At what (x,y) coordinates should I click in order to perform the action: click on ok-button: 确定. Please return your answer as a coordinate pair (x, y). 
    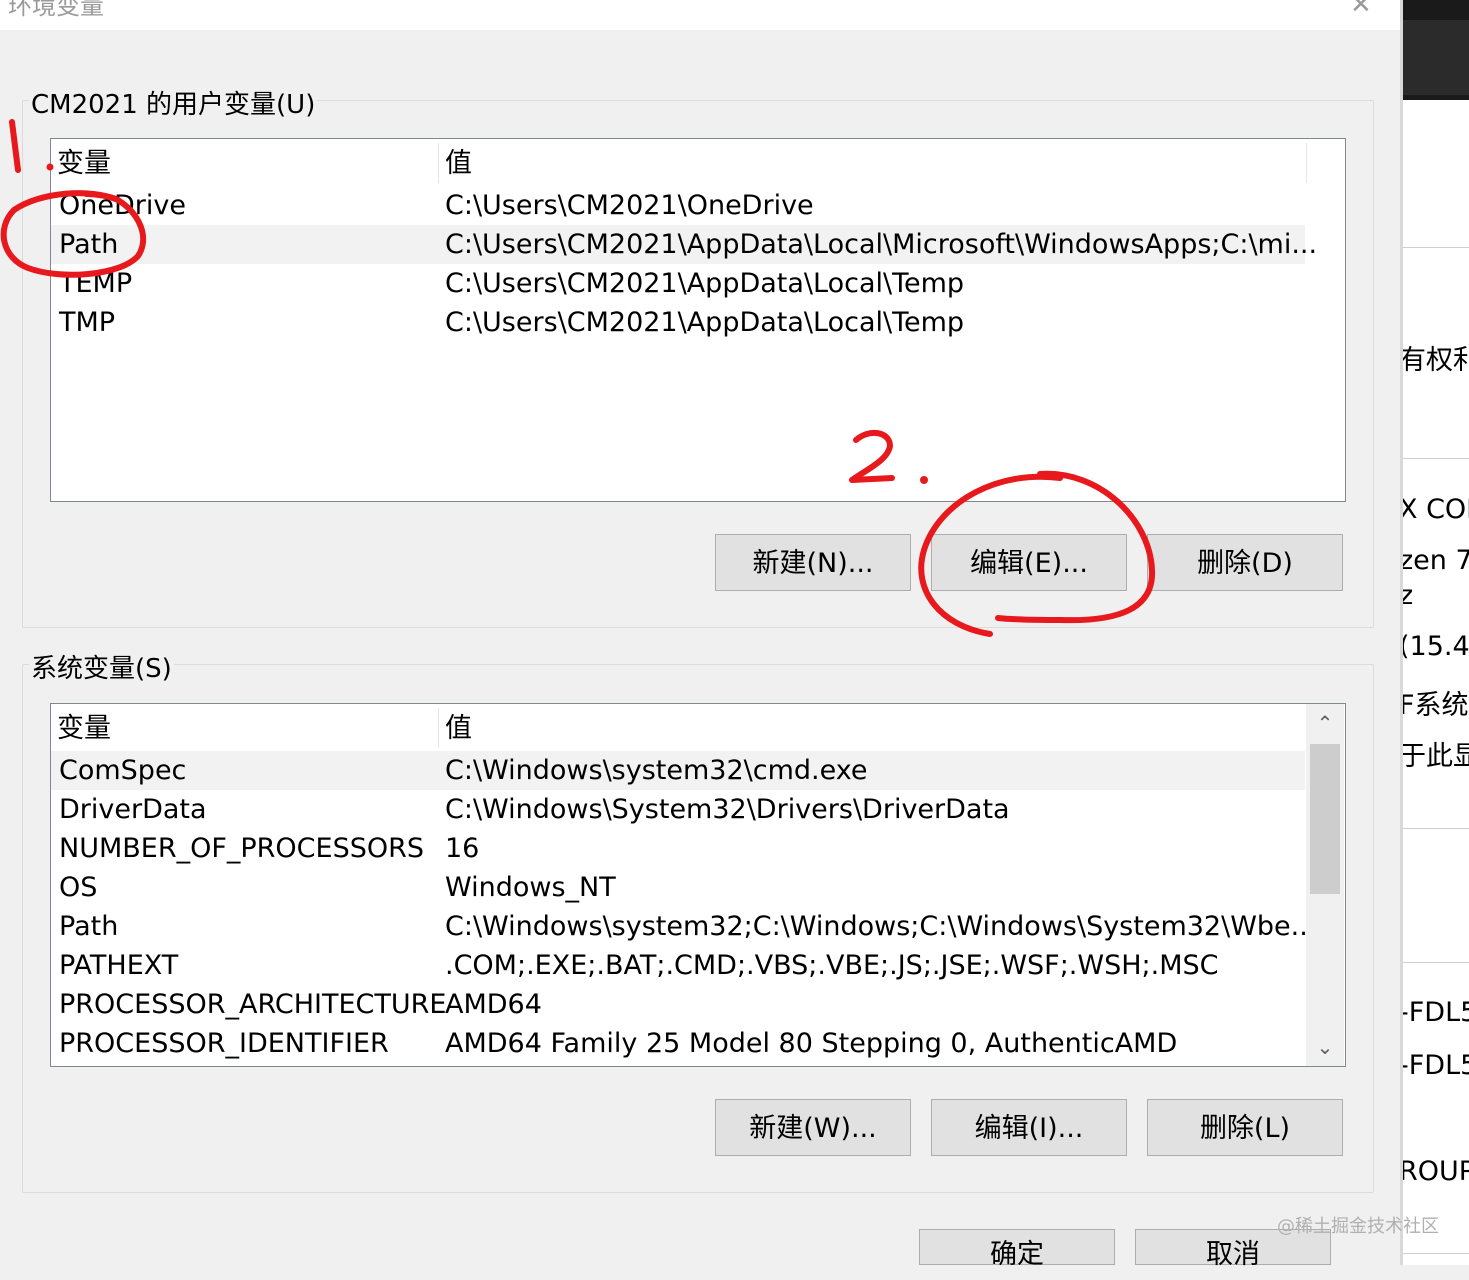
    Looking at the image, I should click on (1017, 1249).